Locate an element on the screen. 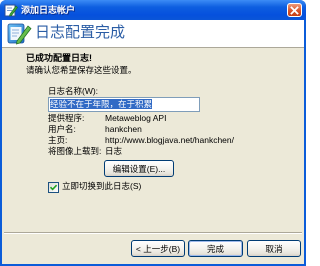 The image size is (320, 266). homepage-label: 主页: is located at coordinates (58, 140).